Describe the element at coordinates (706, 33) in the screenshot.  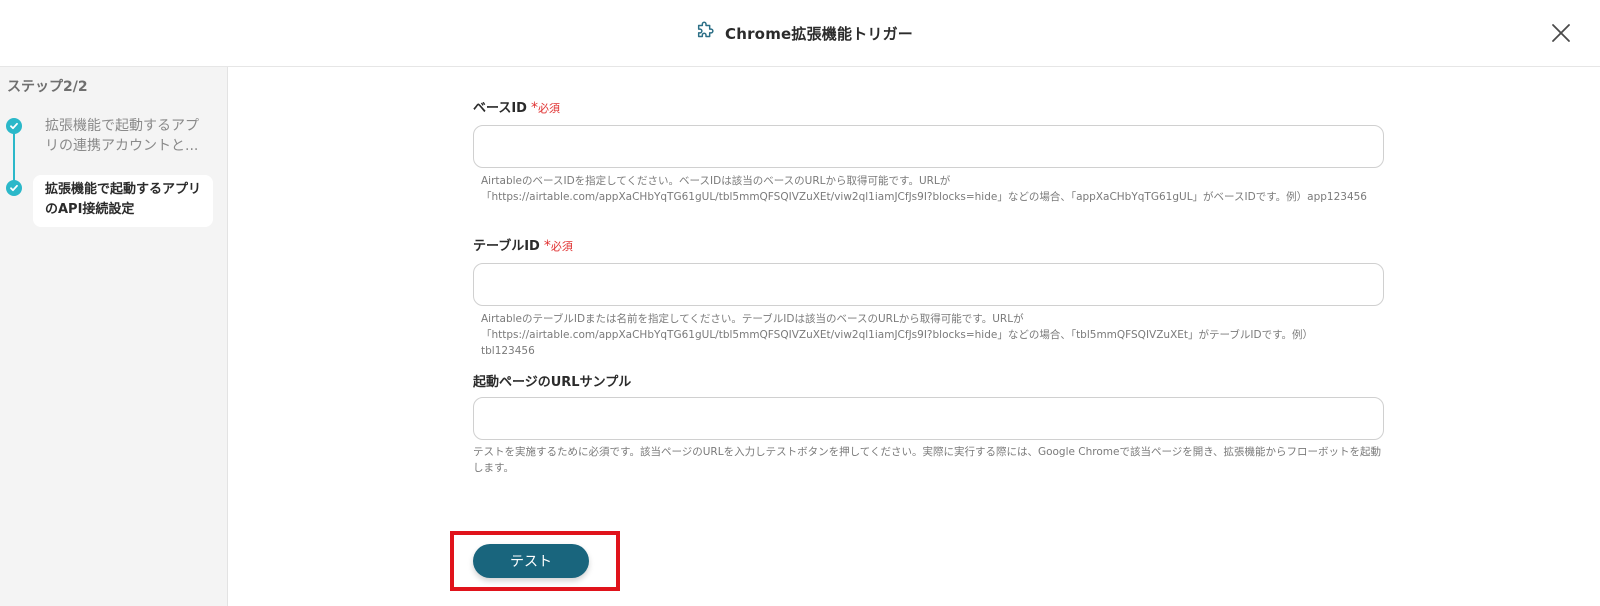
I see `puzzle-icon` at that location.